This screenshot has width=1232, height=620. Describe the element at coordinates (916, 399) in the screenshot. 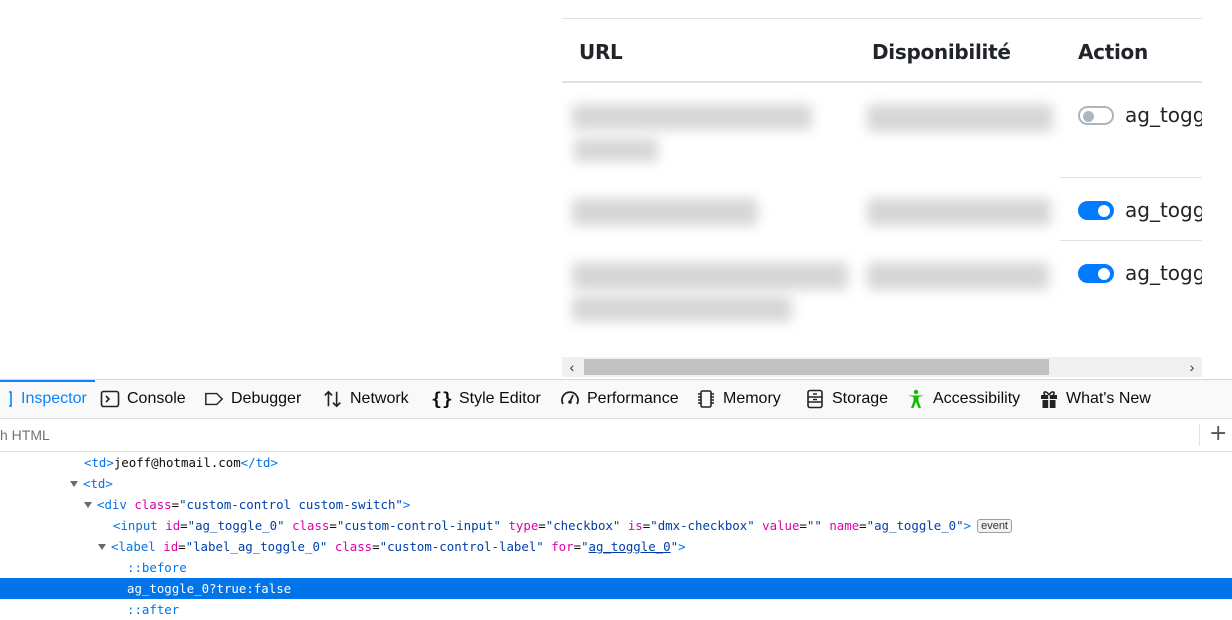

I see `accessibility-icon` at that location.